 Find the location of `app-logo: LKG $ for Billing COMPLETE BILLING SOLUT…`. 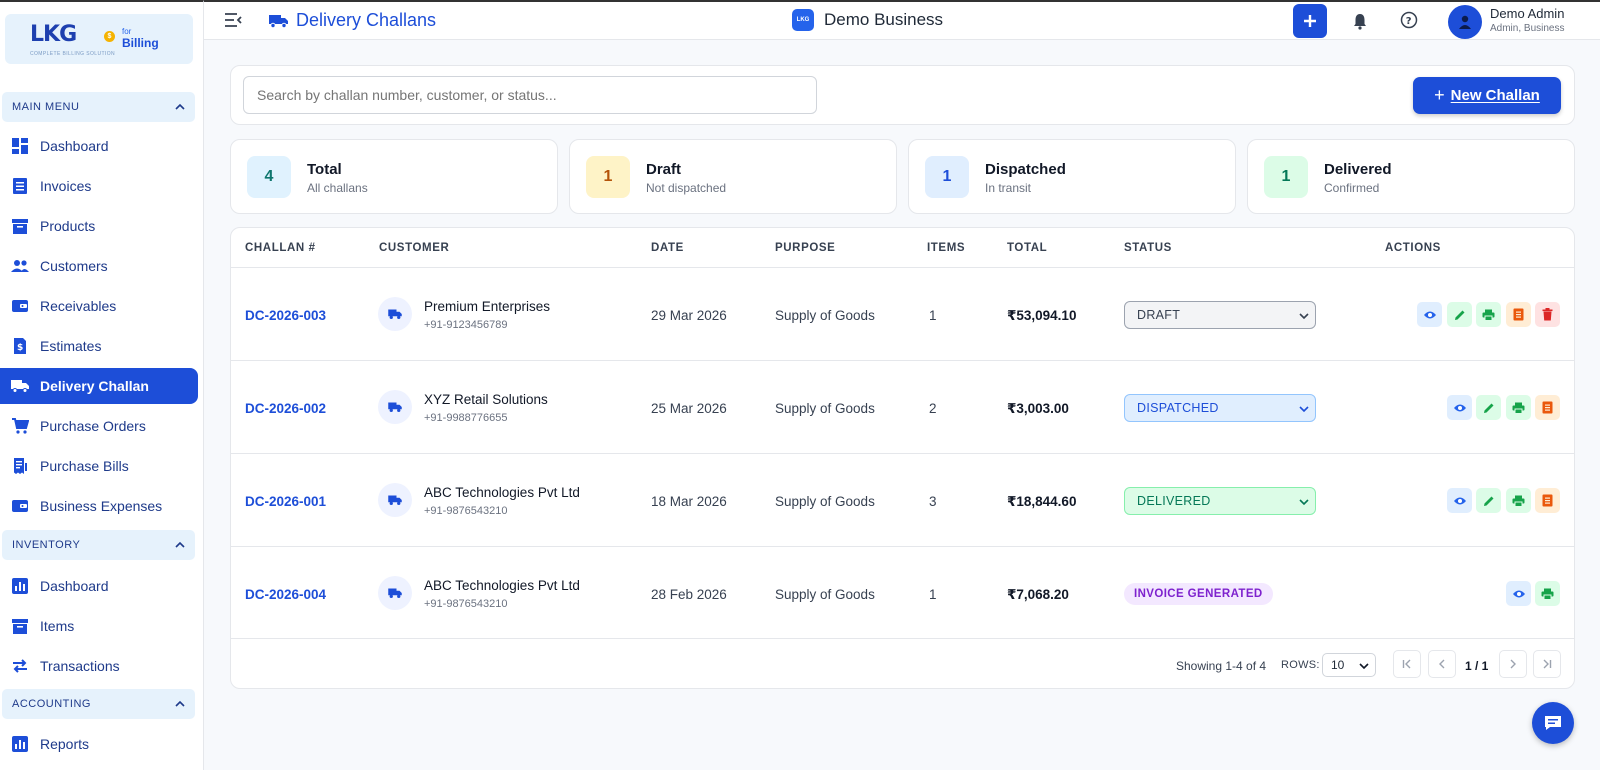

app-logo: LKG $ for Billing COMPLETE BILLING SOLUT… is located at coordinates (99, 39).